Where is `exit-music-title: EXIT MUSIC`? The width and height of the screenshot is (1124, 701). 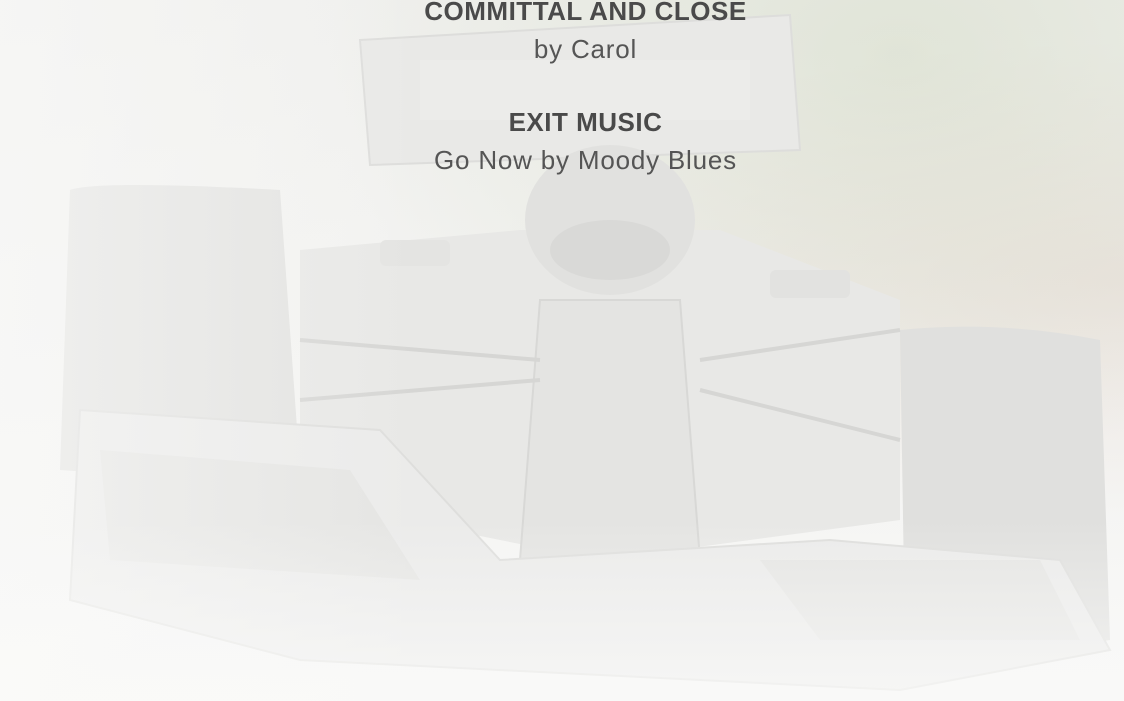 exit-music-title: EXIT MUSIC is located at coordinates (585, 122).